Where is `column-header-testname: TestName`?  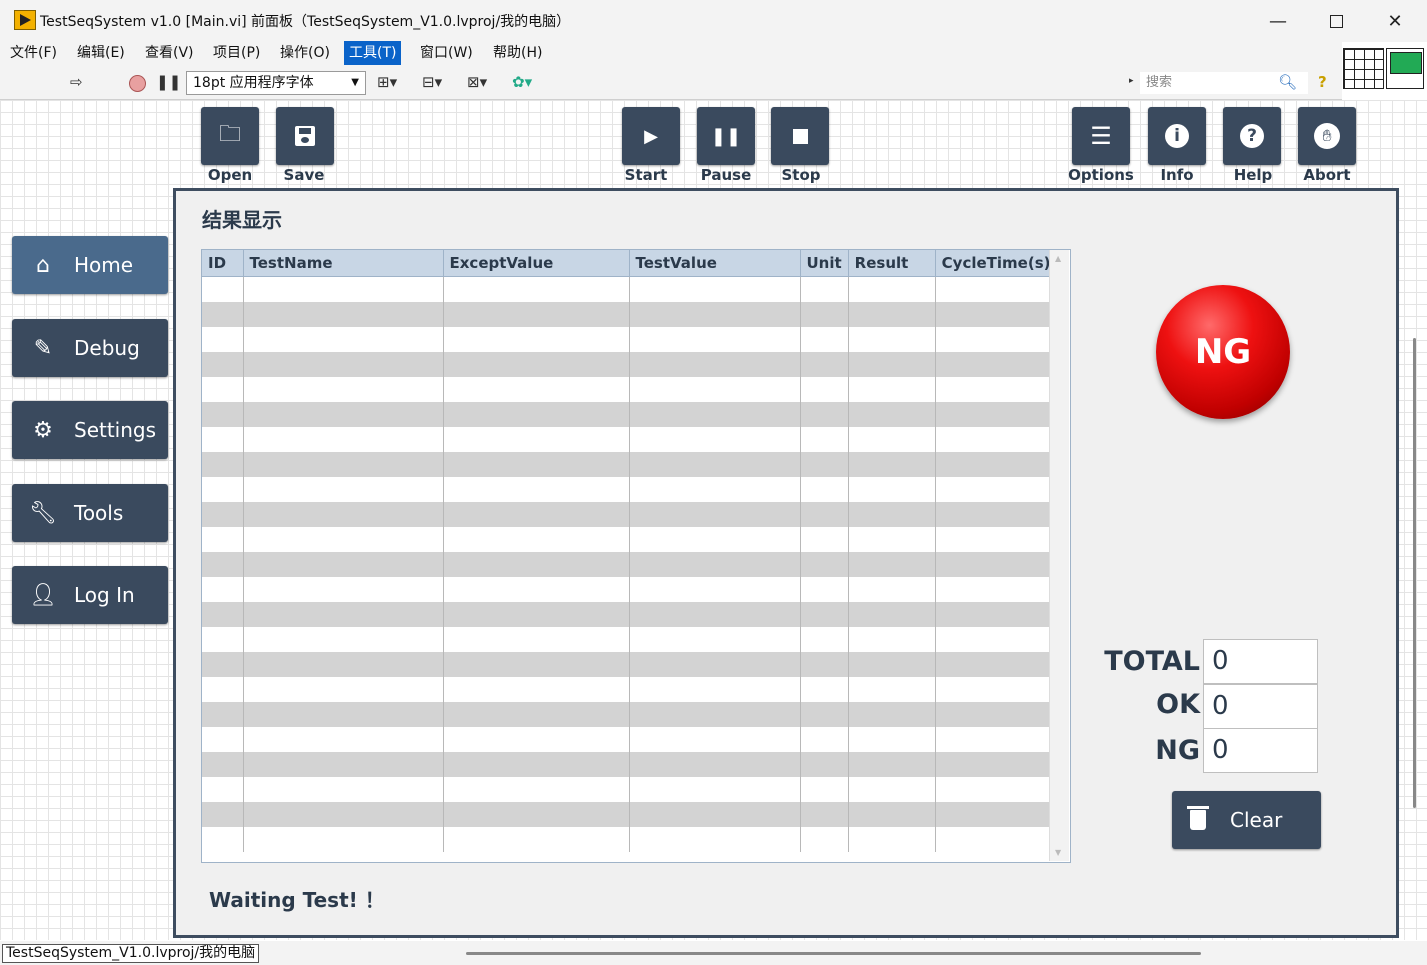
column-header-testname: TestName is located at coordinates (343, 263).